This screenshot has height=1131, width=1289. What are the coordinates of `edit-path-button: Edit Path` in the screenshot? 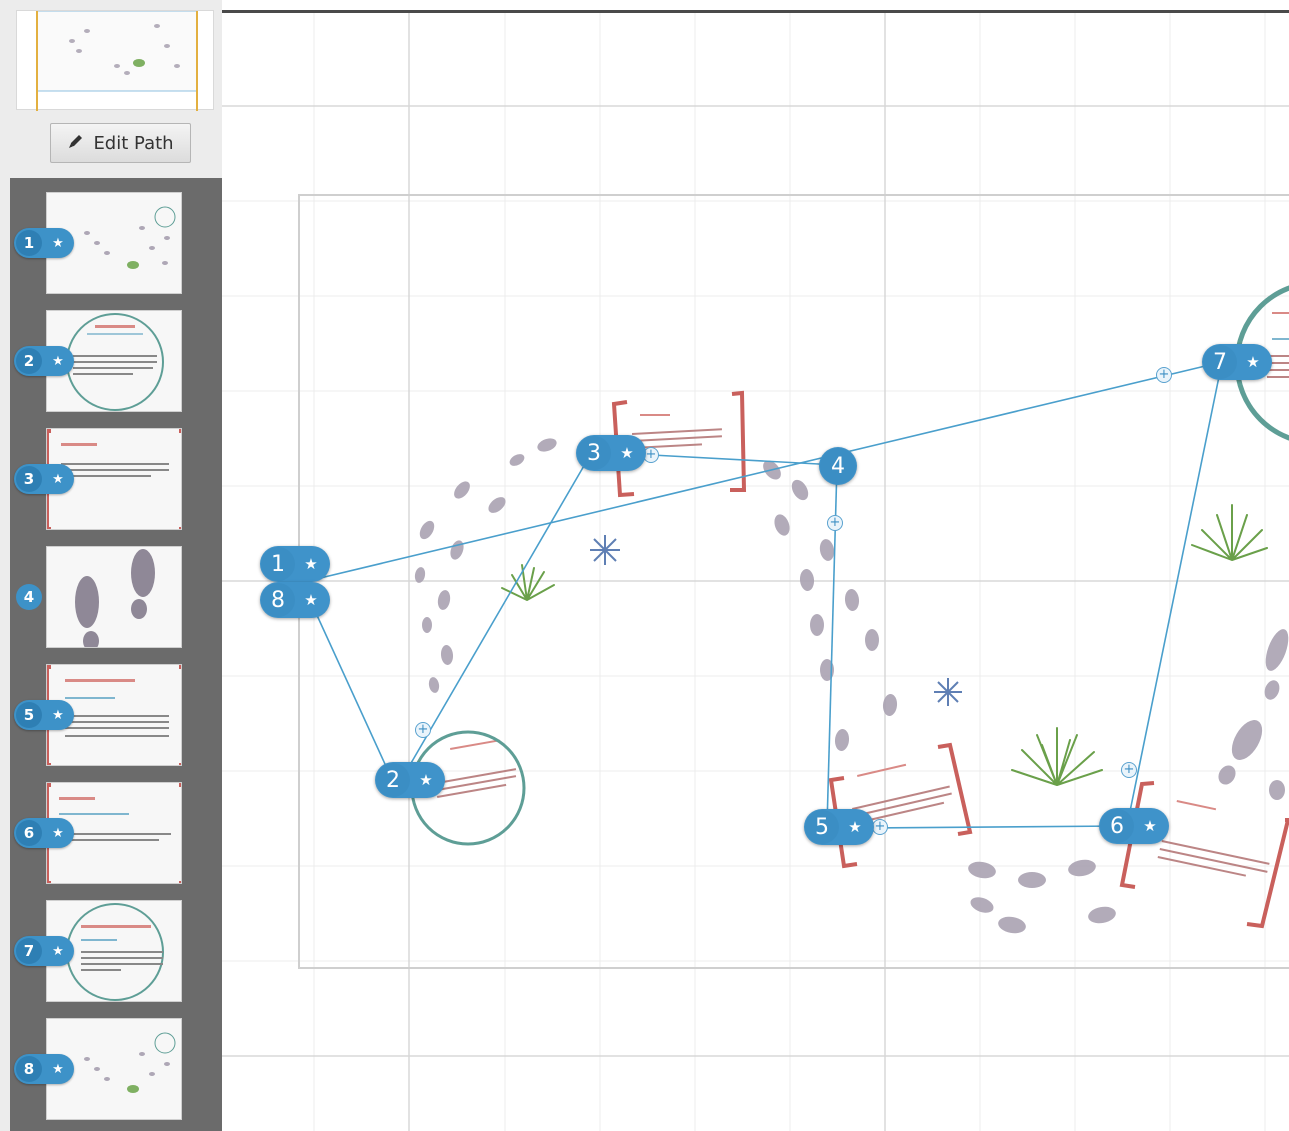 It's located at (120, 143).